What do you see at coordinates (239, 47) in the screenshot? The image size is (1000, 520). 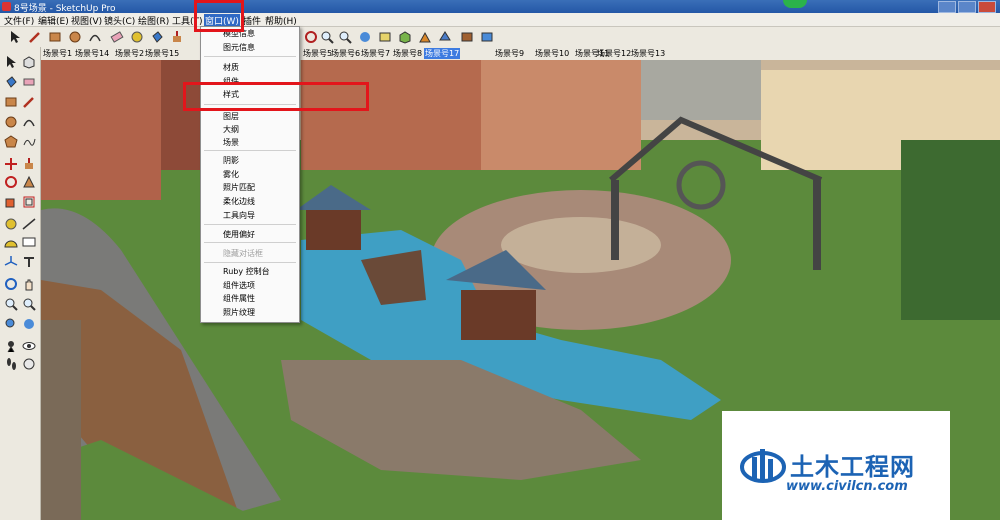 I see `menu-item-entity-info: 图元信息` at bounding box center [239, 47].